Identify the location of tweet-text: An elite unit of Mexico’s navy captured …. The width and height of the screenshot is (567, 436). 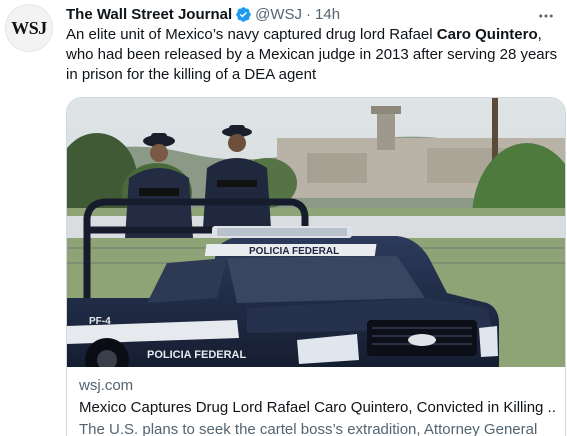
(315, 55).